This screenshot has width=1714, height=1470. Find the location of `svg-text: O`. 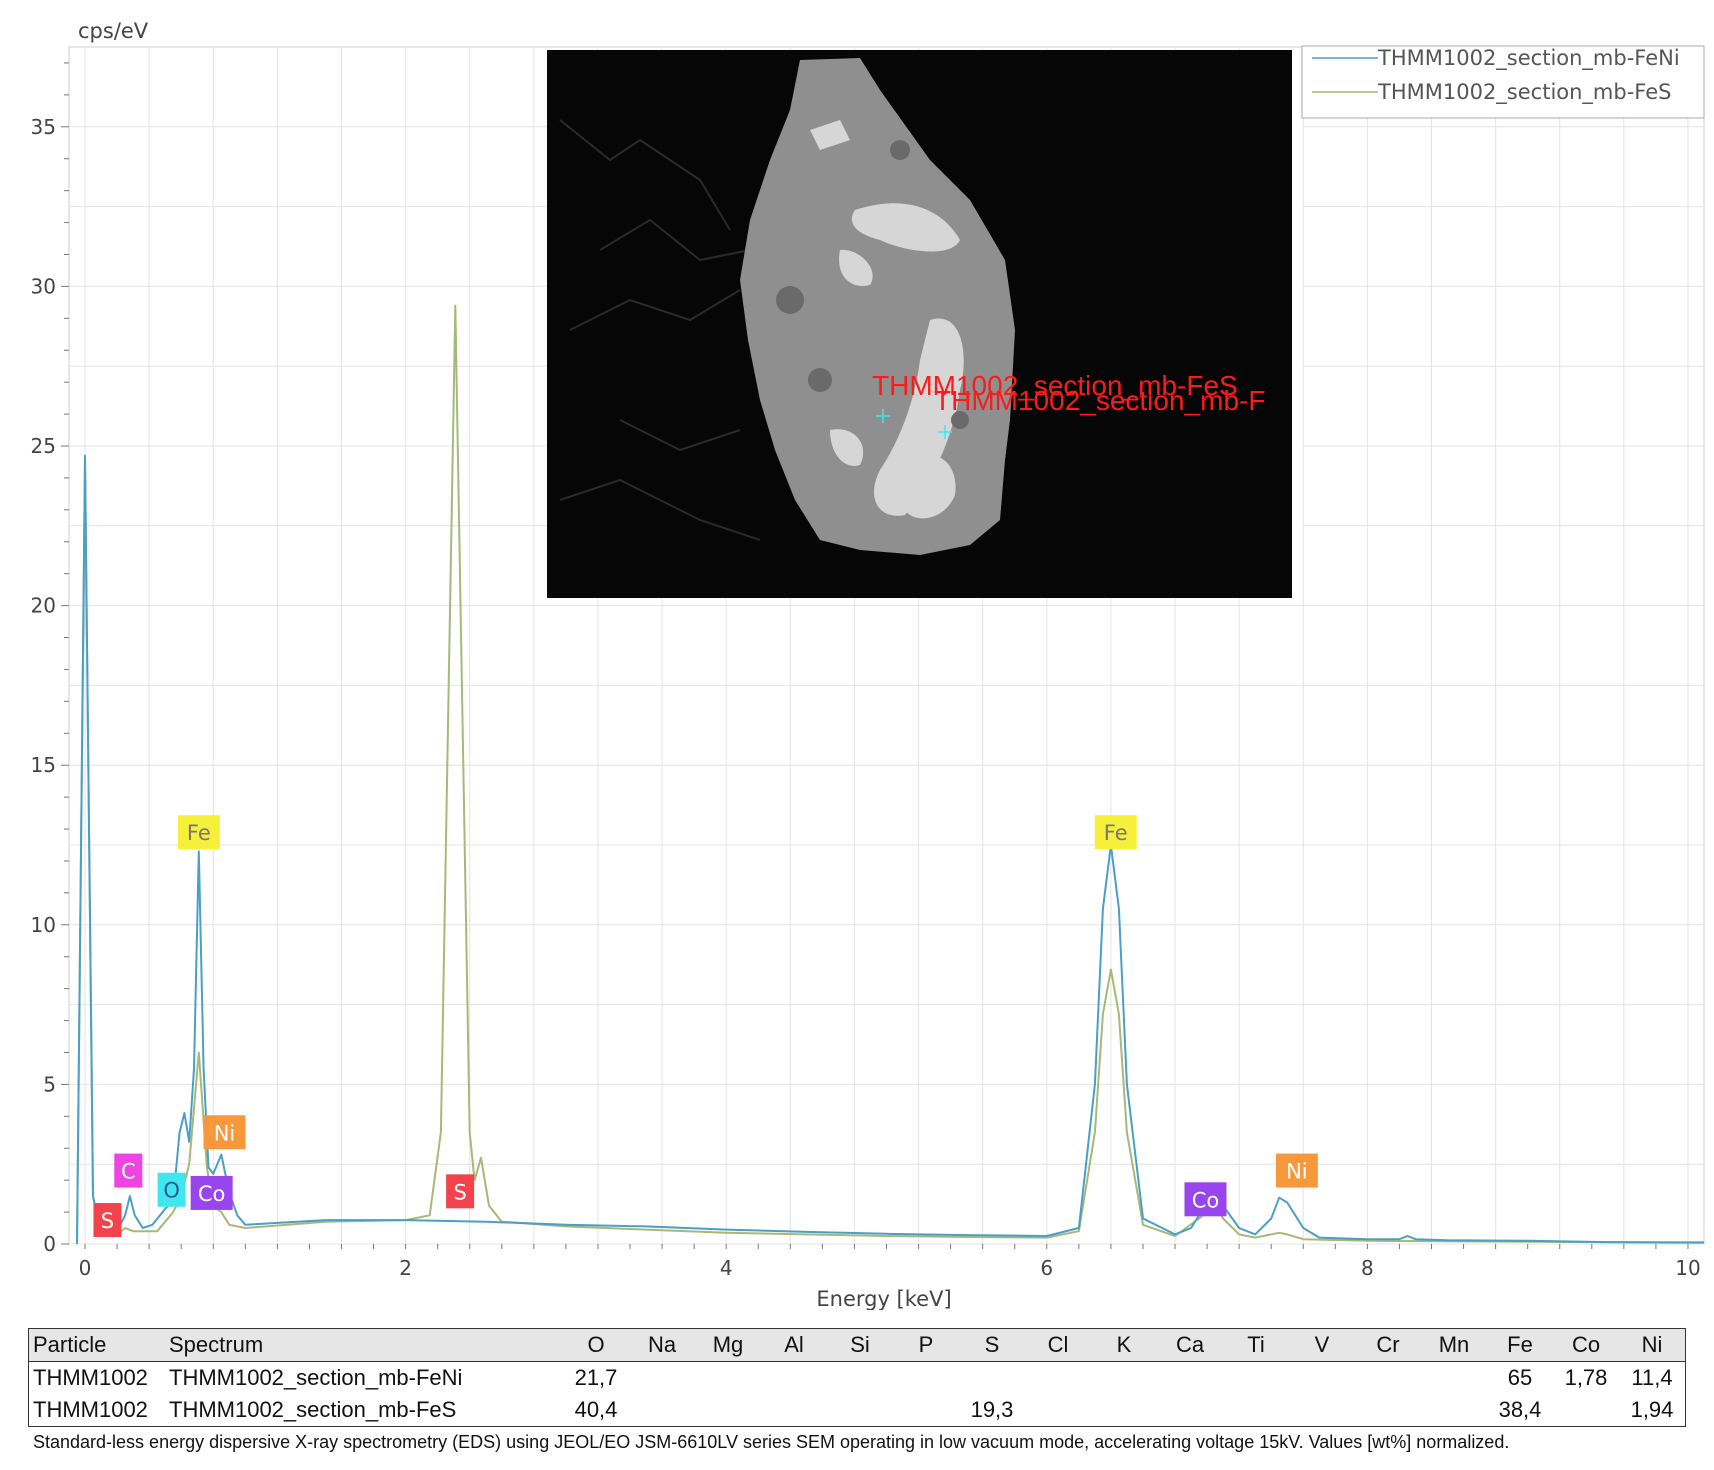

svg-text: O is located at coordinates (171, 1191).